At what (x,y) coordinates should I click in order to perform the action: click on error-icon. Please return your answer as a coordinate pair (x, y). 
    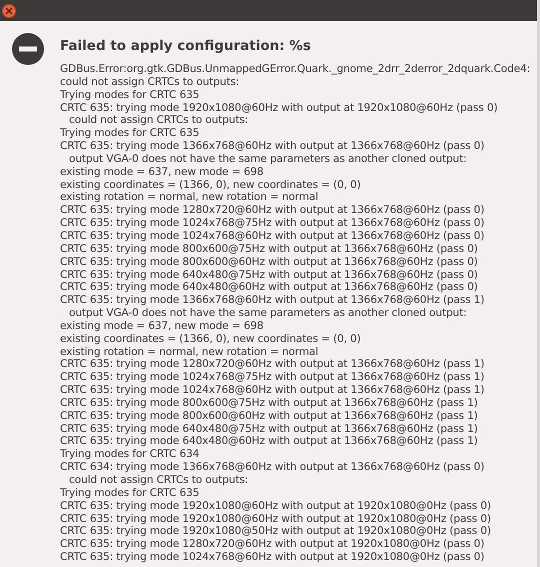
    Looking at the image, I should click on (28, 49).